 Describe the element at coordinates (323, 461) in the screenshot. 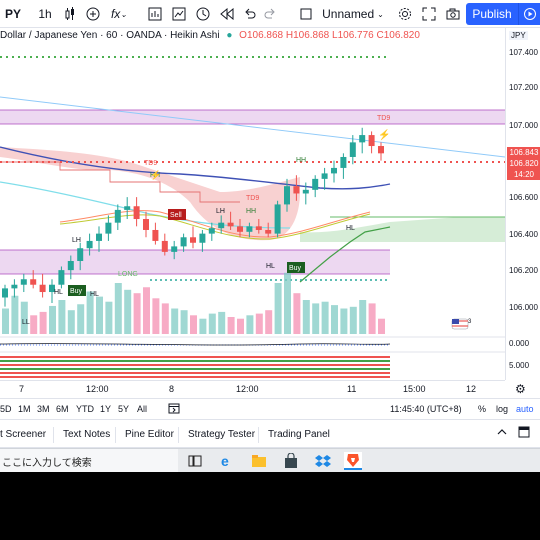

I see `dropbox-icon` at that location.